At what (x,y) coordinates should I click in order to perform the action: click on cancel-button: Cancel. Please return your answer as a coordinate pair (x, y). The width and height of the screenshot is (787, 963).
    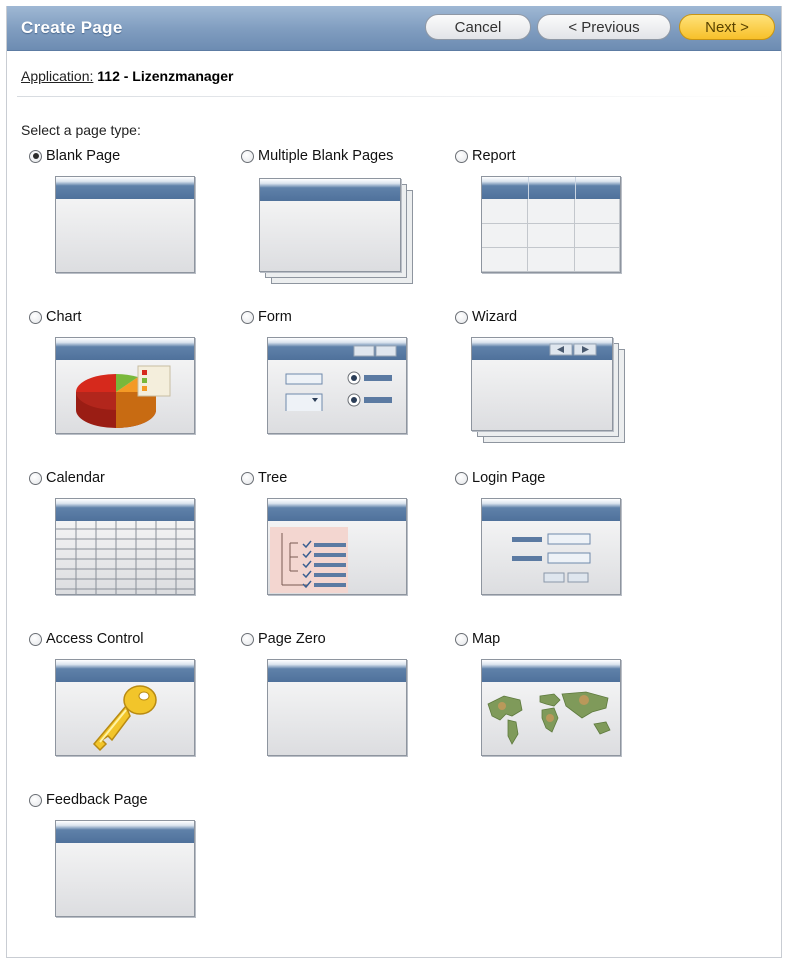
    Looking at the image, I should click on (478, 27).